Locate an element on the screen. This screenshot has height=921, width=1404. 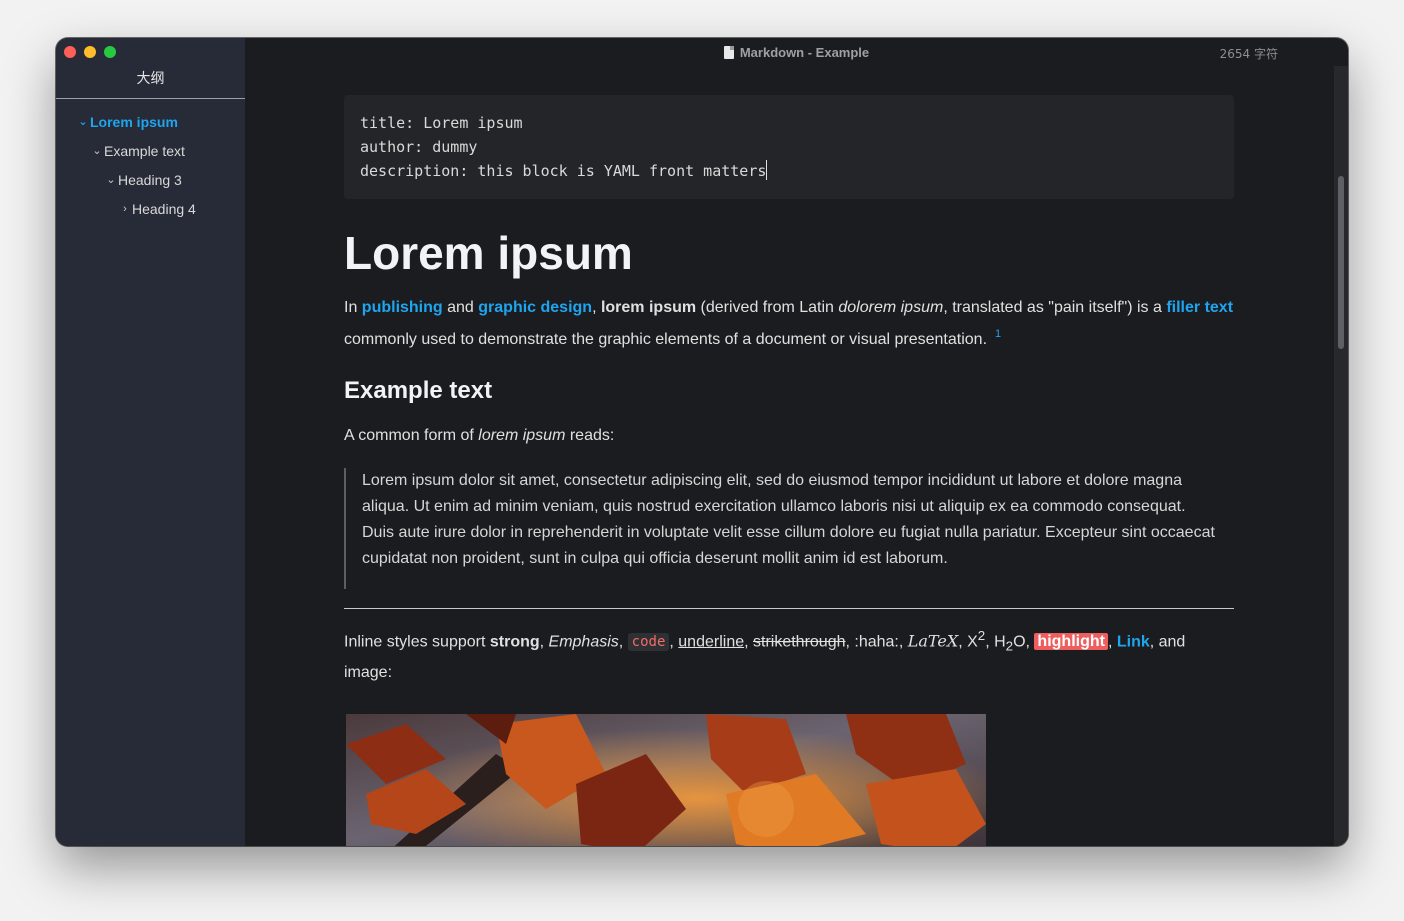
link-graphic-design: graphic design is located at coordinates (535, 307).